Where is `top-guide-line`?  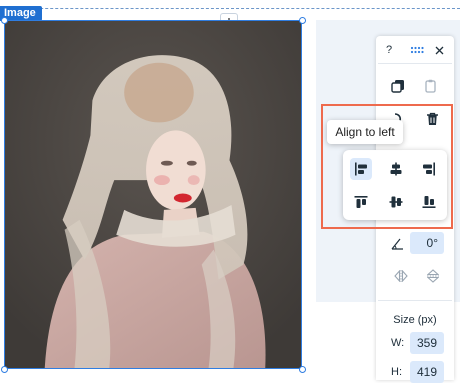 top-guide-line is located at coordinates (230, 8).